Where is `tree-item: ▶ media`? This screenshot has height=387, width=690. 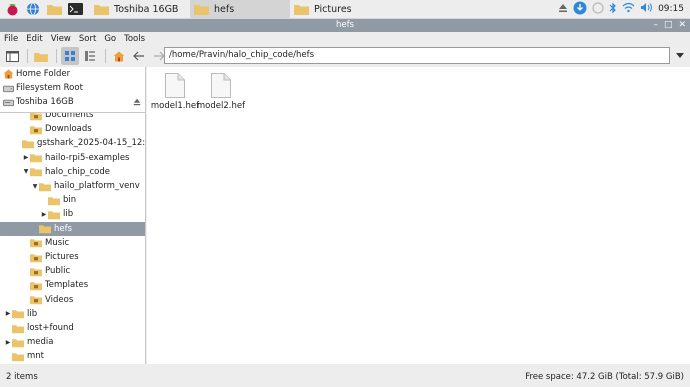 tree-item: ▶ media is located at coordinates (72, 342).